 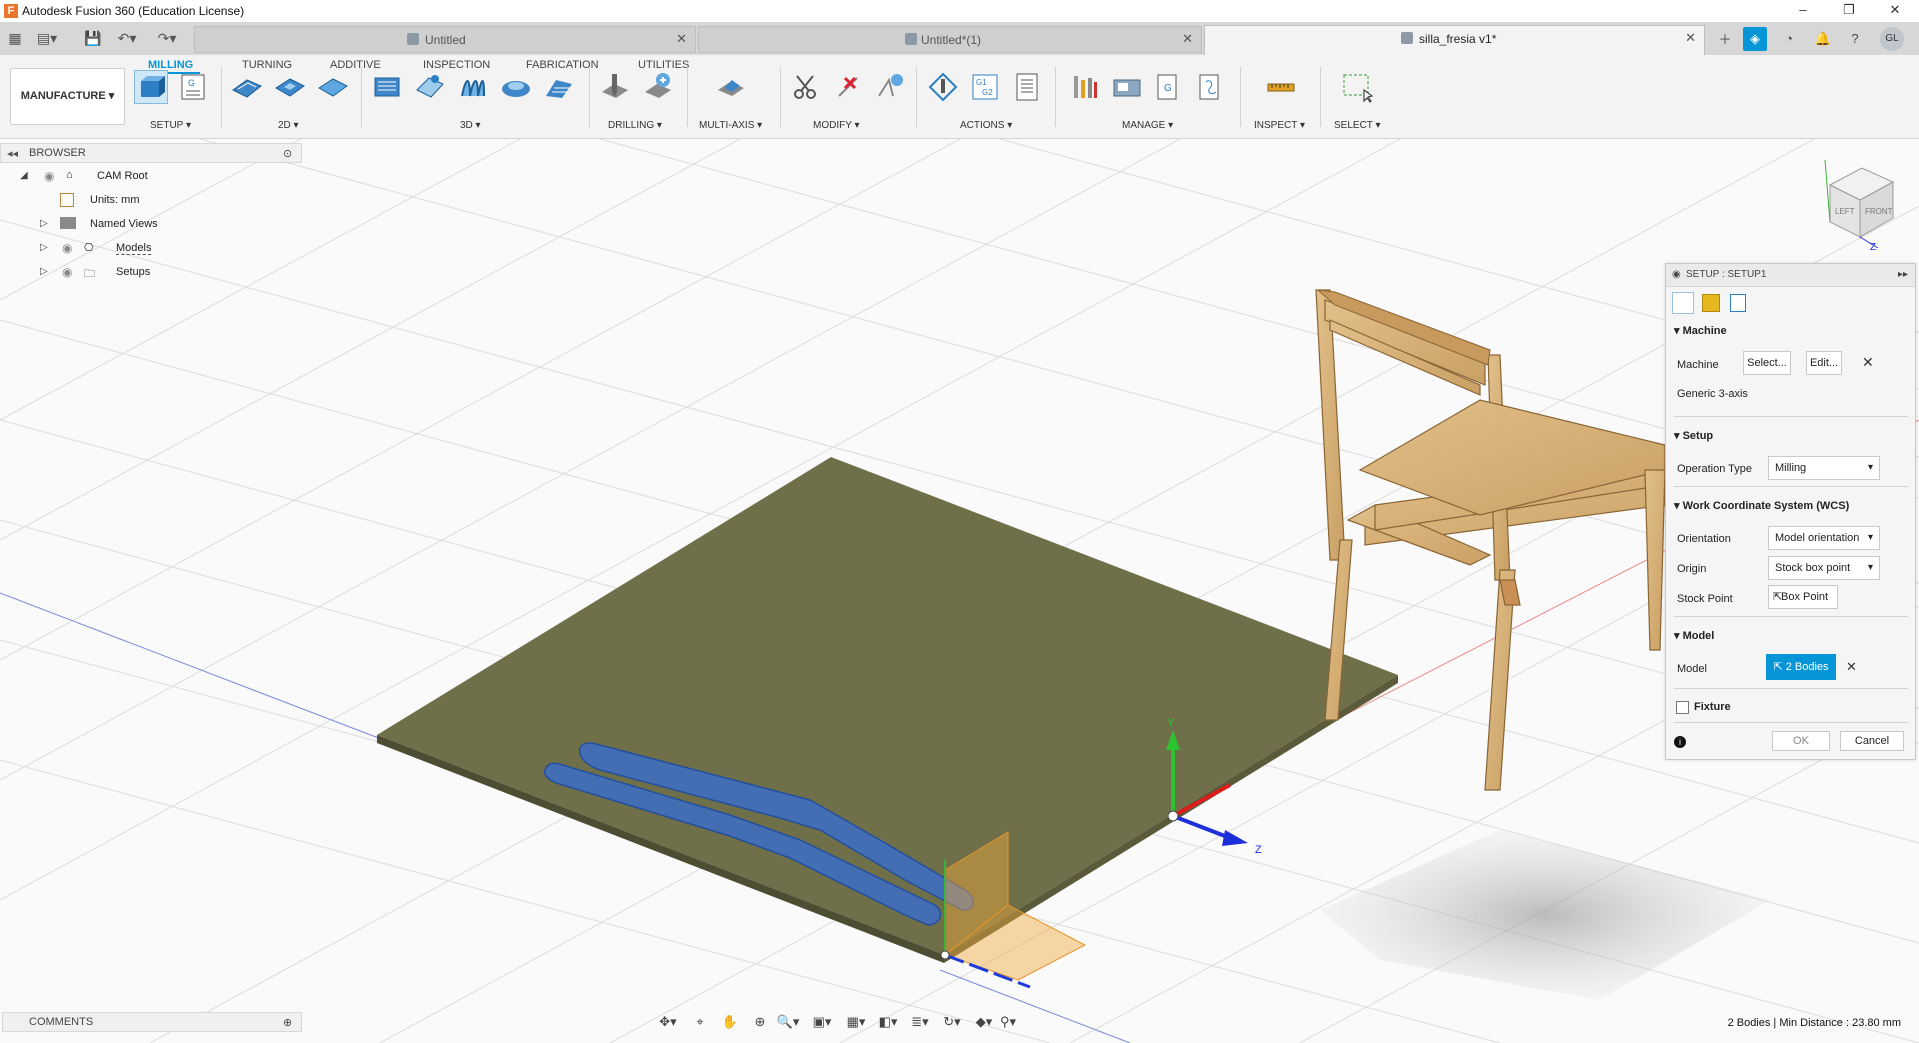 I want to click on group-3d: 3D ▾, so click(x=470, y=125).